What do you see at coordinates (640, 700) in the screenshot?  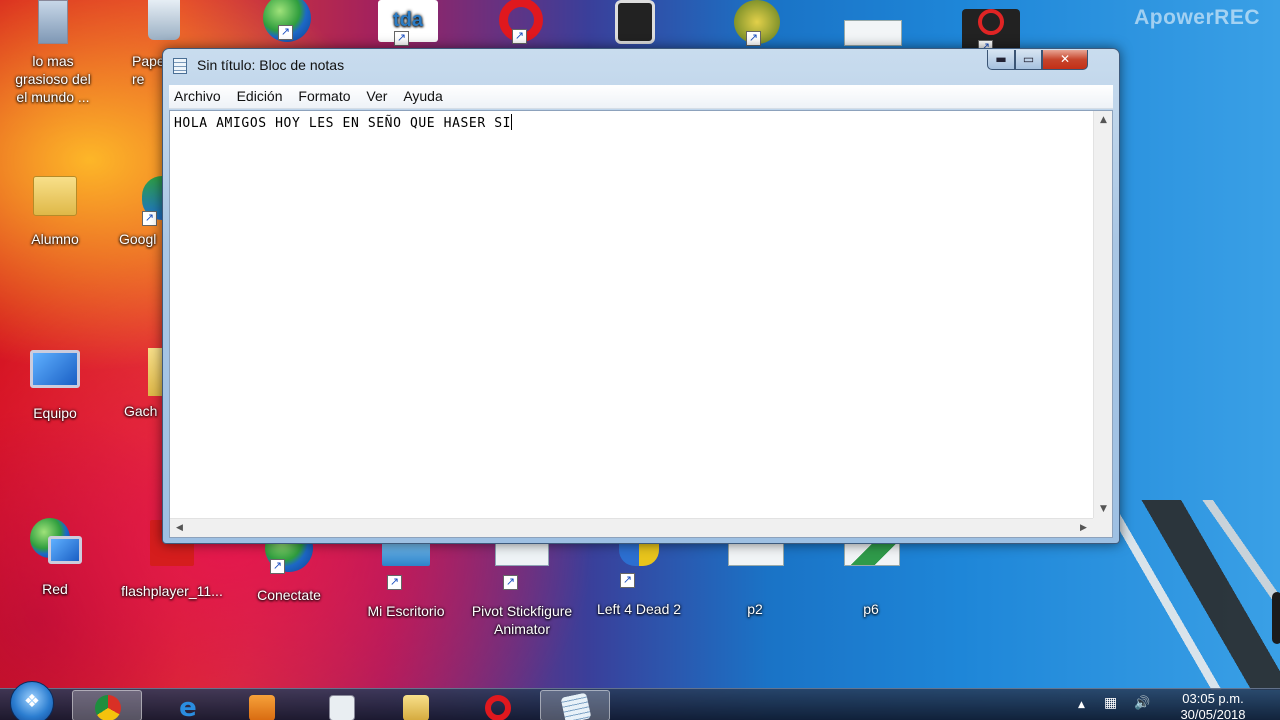 I see `taskbar: ❖ e ▲ ▦ 🔊 03:05 p.m. 30/05/2018` at bounding box center [640, 700].